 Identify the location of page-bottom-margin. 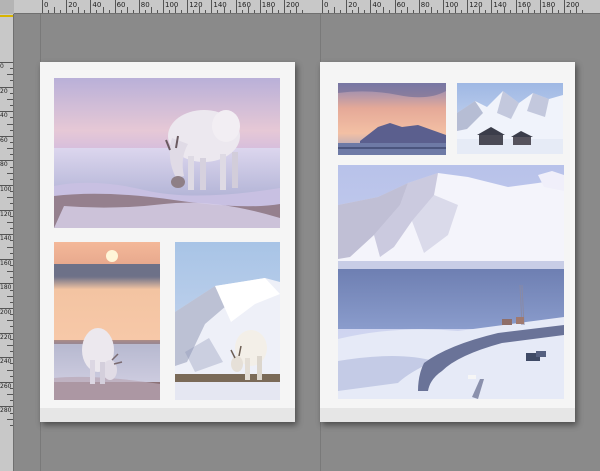
(167, 415).